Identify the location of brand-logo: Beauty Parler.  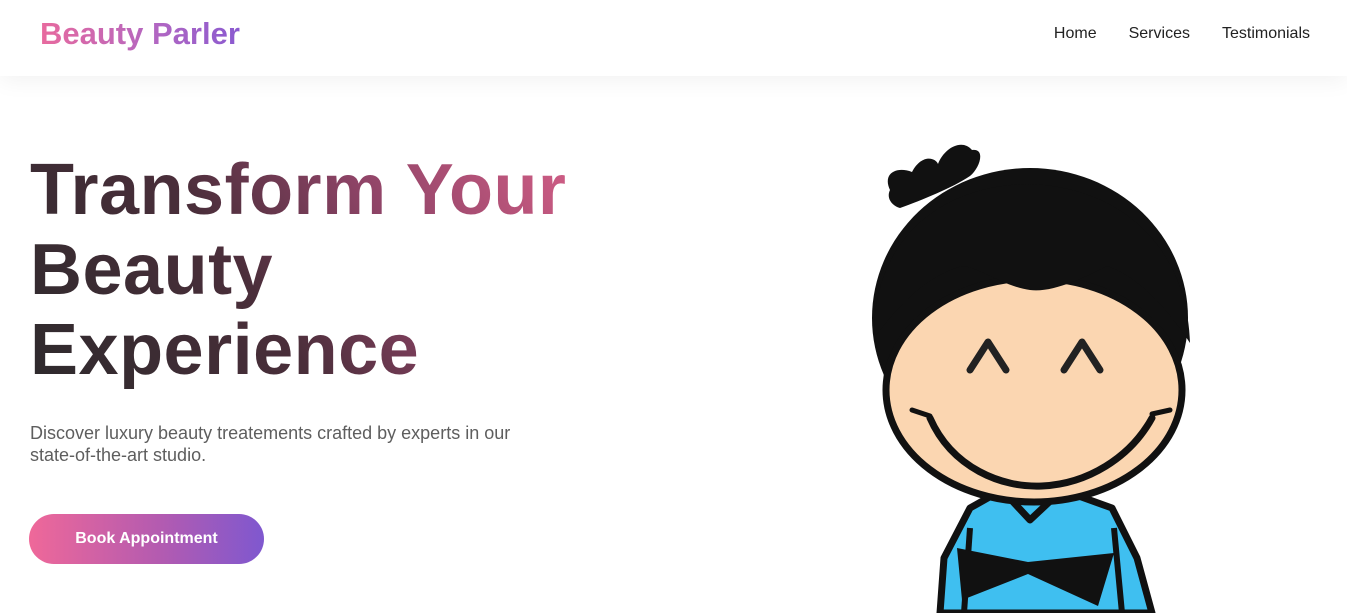
(140, 34).